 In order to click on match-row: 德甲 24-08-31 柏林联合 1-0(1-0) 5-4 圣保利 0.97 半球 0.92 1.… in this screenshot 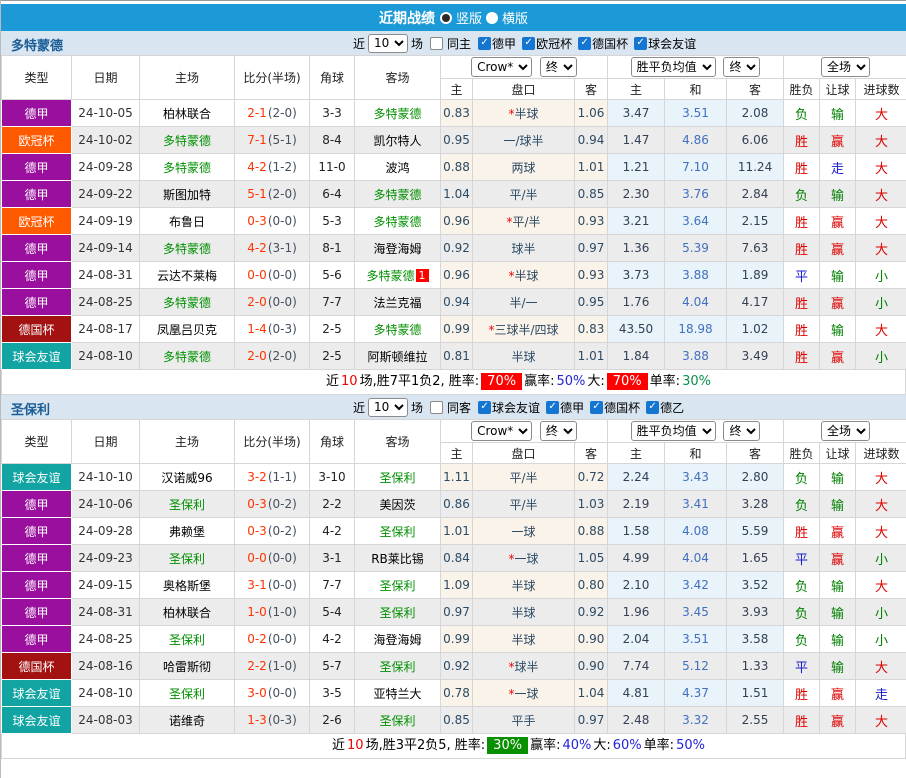, I will do `click(453, 612)`.